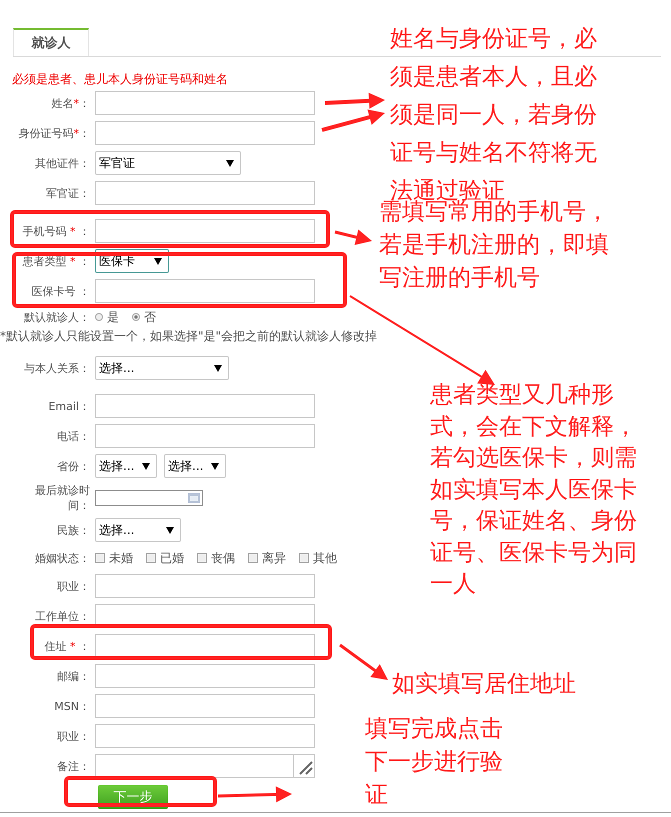  What do you see at coordinates (56, 231) in the screenshot?
I see `field-label: 手机号码 * ：` at bounding box center [56, 231].